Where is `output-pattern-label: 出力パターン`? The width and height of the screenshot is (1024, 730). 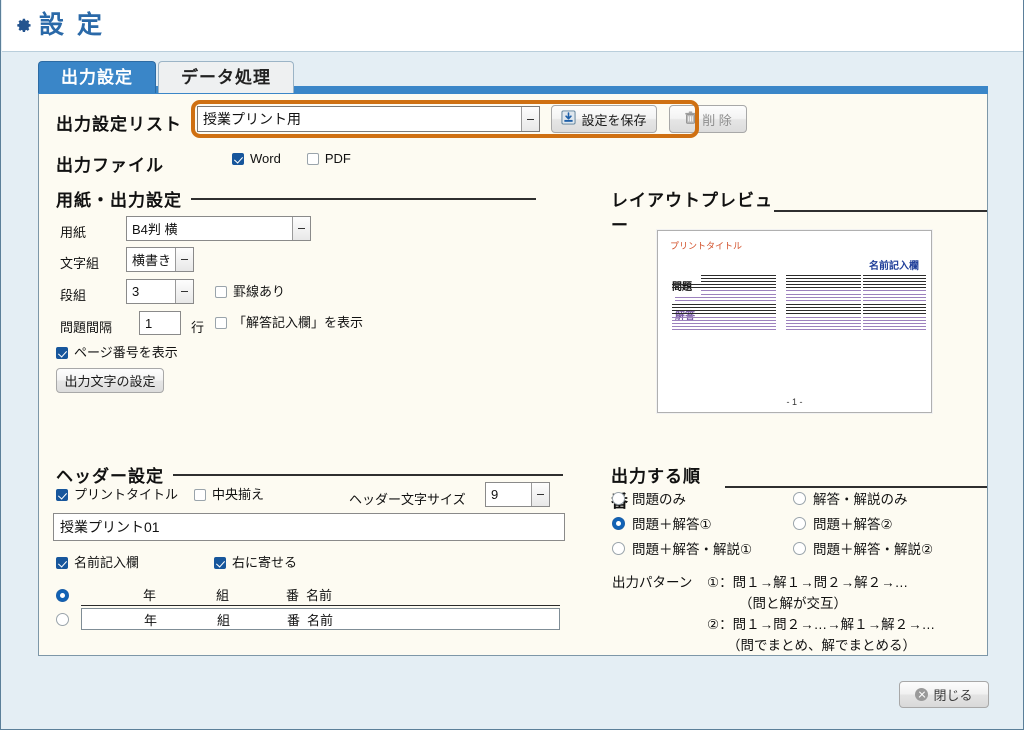
output-pattern-label: 出力パターン is located at coordinates (652, 582).